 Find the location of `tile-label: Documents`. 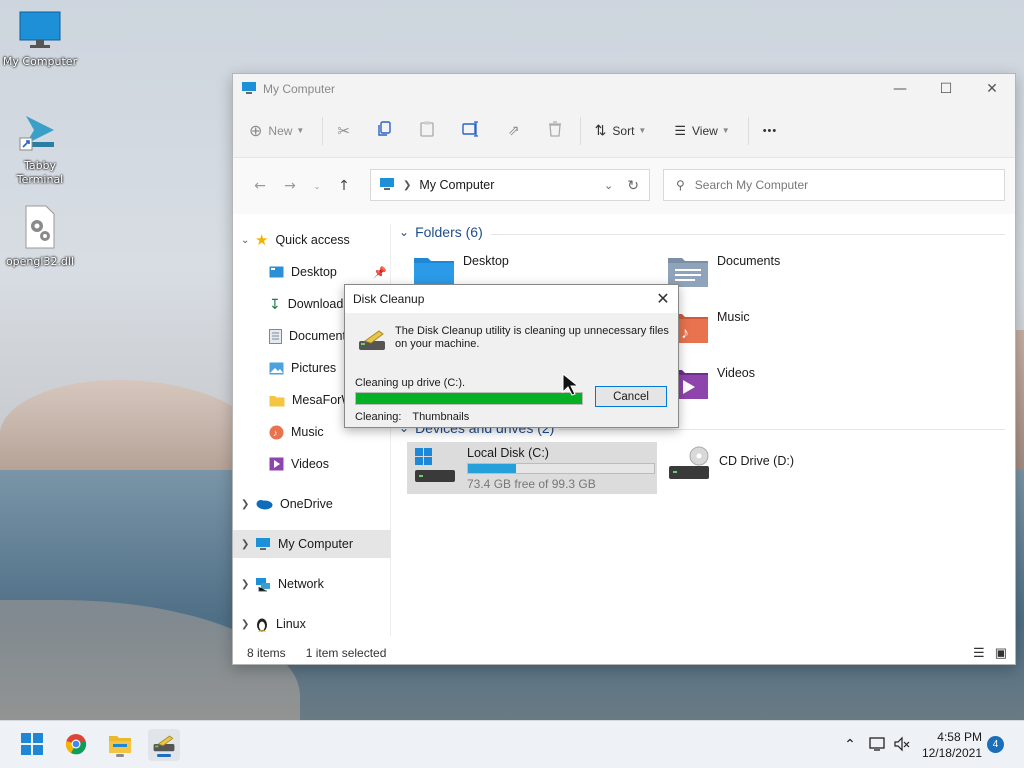

tile-label: Documents is located at coordinates (749, 261).